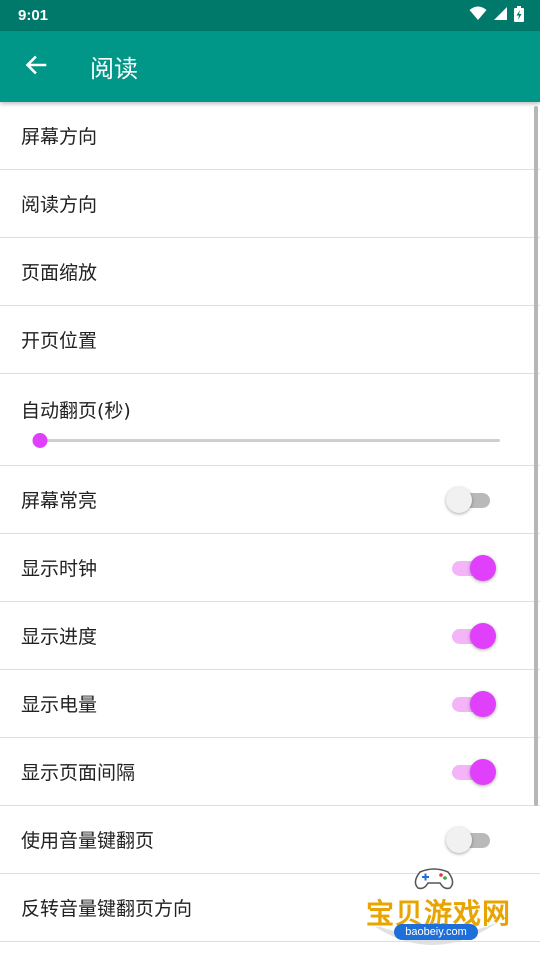 This screenshot has width=540, height=960. What do you see at coordinates (437, 912) in the screenshot?
I see `watermark-logo: 宝贝游戏网 baobeiy.com` at bounding box center [437, 912].